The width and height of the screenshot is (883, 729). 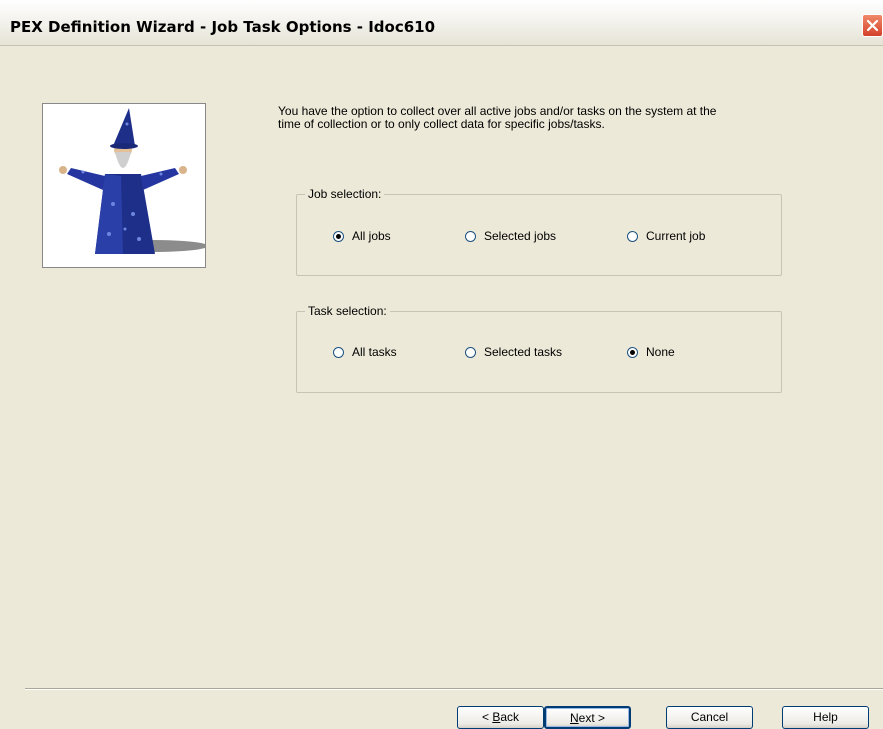 I want to click on radio-all-tasks: All tasks, so click(x=365, y=352).